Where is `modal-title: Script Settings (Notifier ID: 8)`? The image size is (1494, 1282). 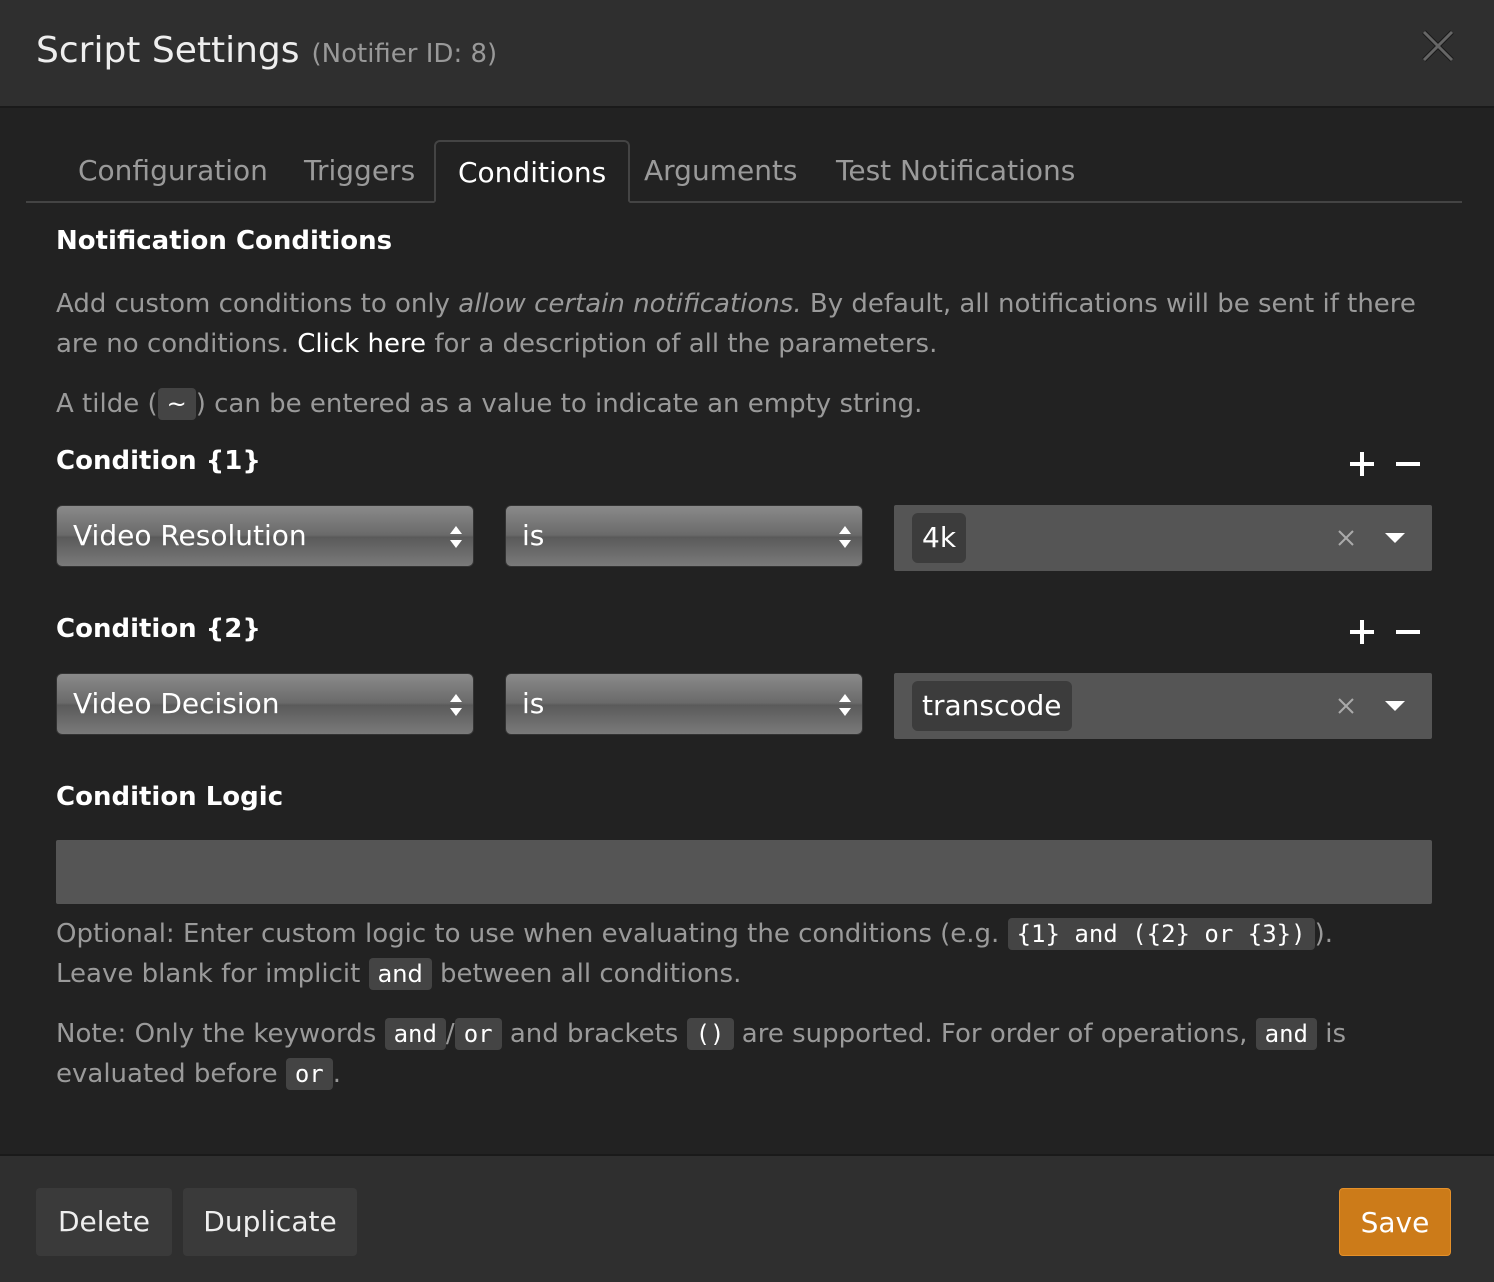 modal-title: Script Settings (Notifier ID: 8) is located at coordinates (266, 50).